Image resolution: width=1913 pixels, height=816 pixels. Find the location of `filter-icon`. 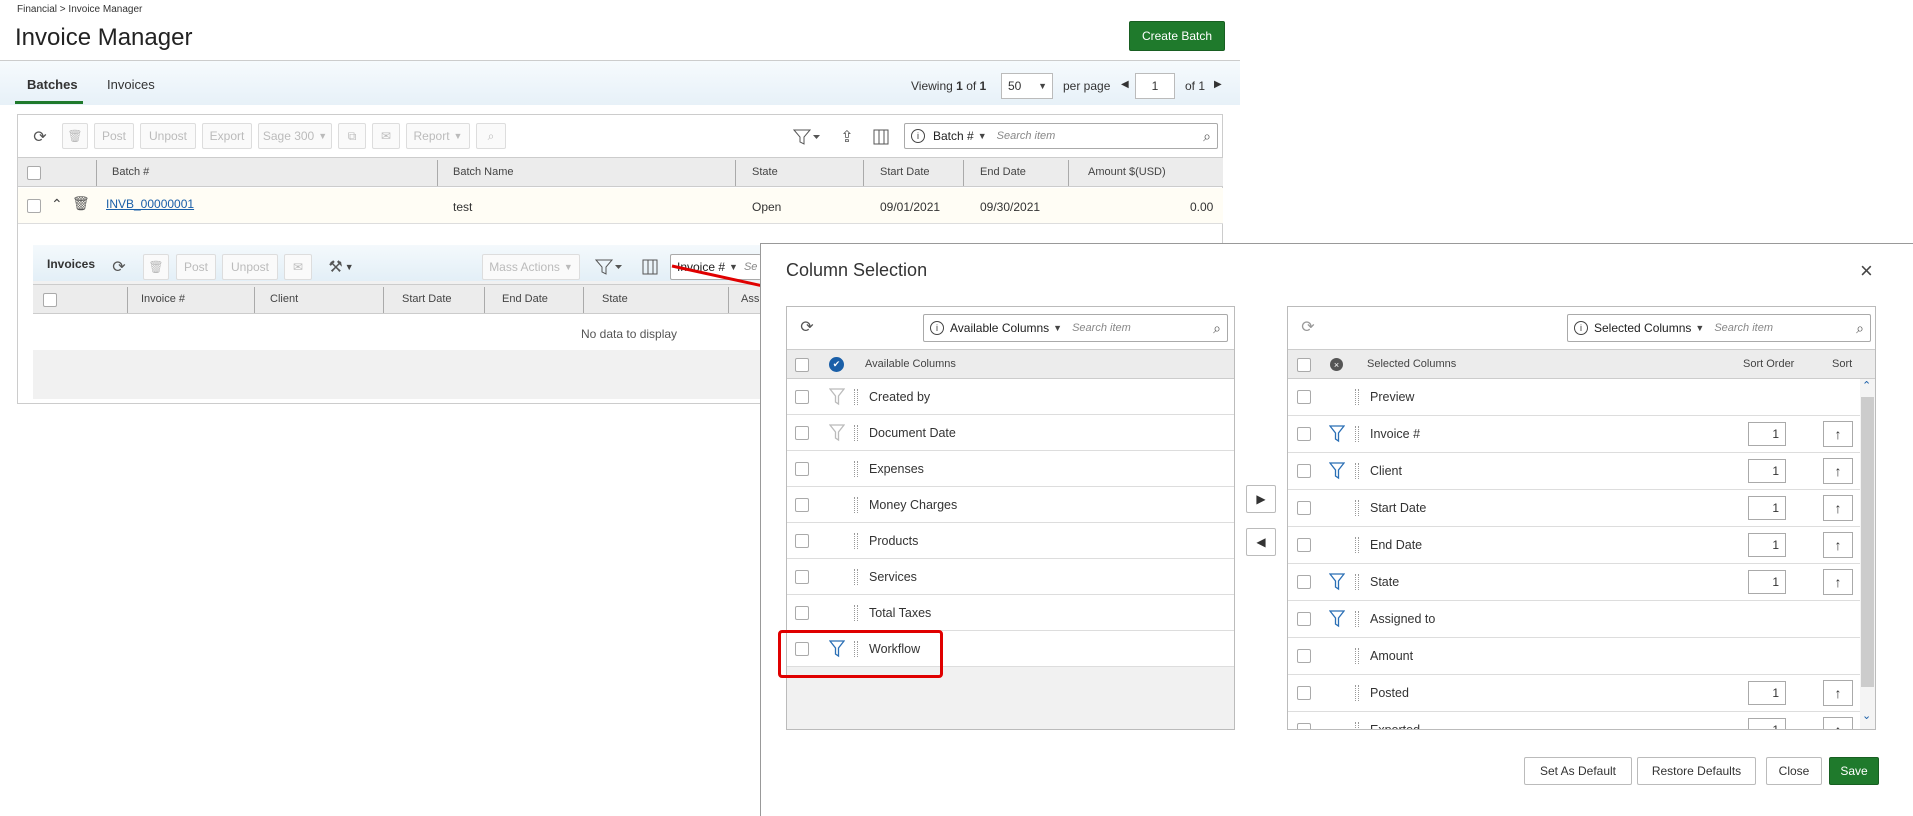

filter-icon is located at coordinates (807, 137).